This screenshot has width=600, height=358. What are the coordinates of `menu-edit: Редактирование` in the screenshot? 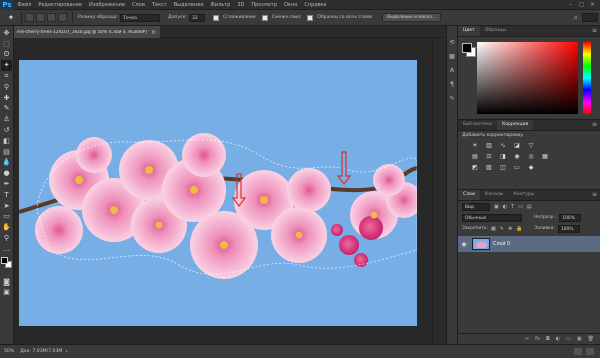 It's located at (60, 5).